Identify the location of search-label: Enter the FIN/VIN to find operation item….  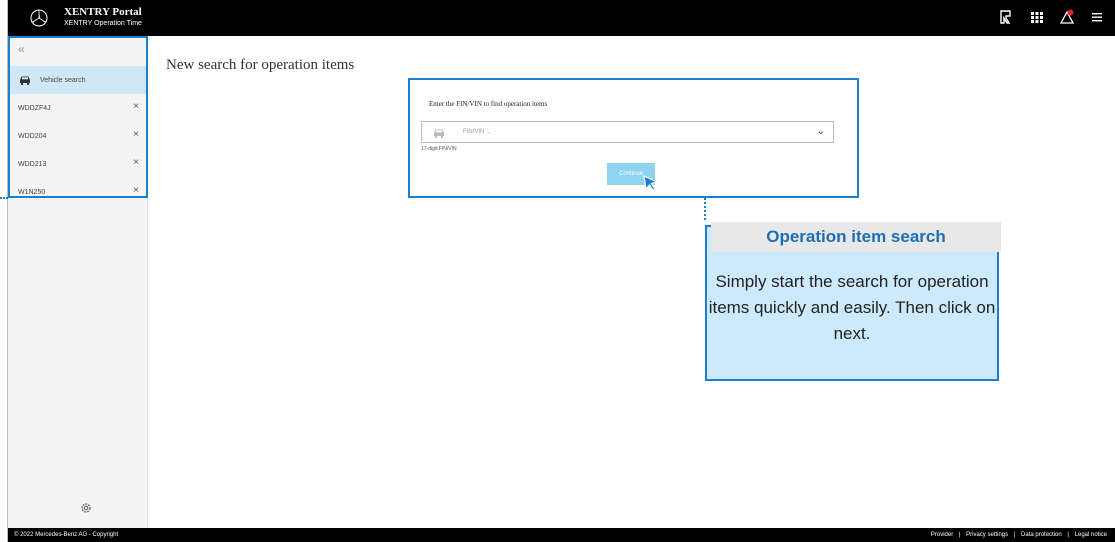
(488, 104).